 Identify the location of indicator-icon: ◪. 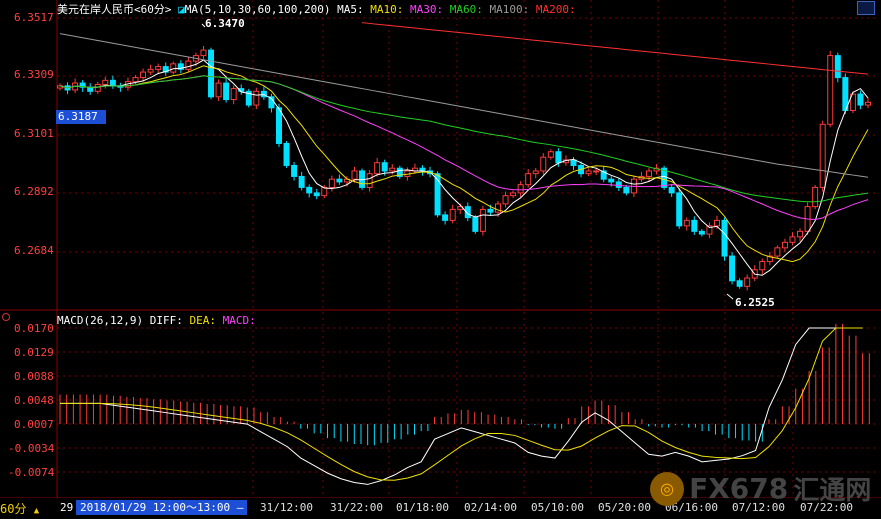
(181, 9).